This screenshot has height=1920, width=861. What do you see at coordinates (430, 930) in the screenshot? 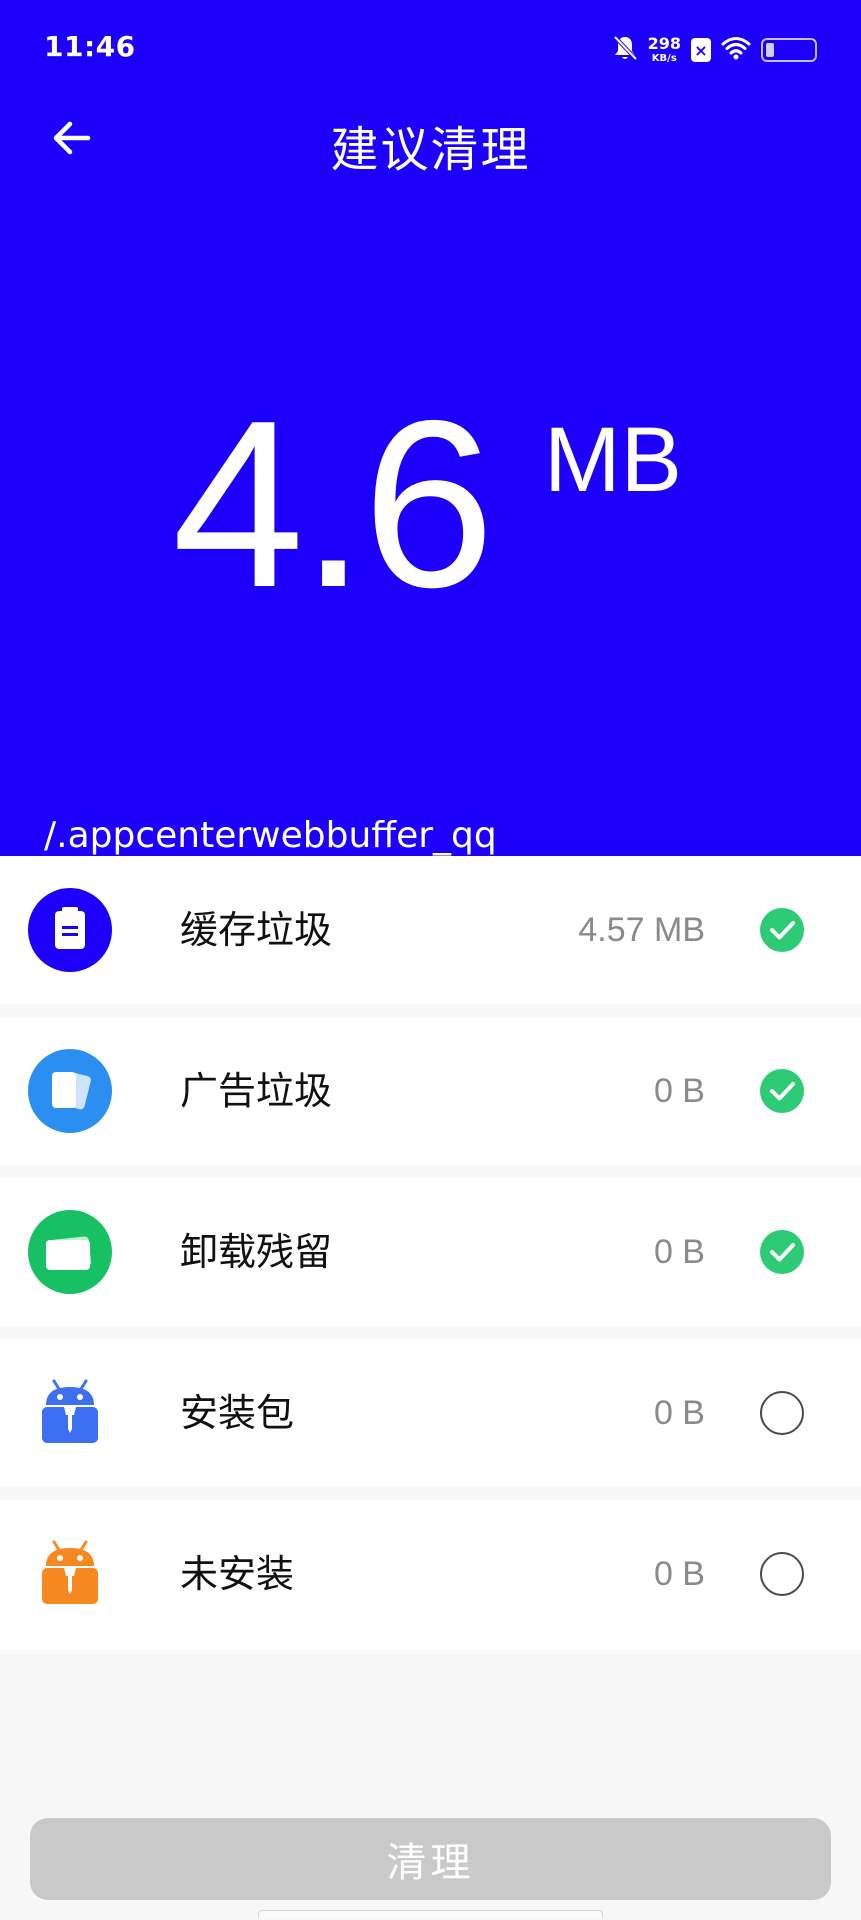
I see `category-row-cache: 缓存垃圾 4.57 MB` at bounding box center [430, 930].